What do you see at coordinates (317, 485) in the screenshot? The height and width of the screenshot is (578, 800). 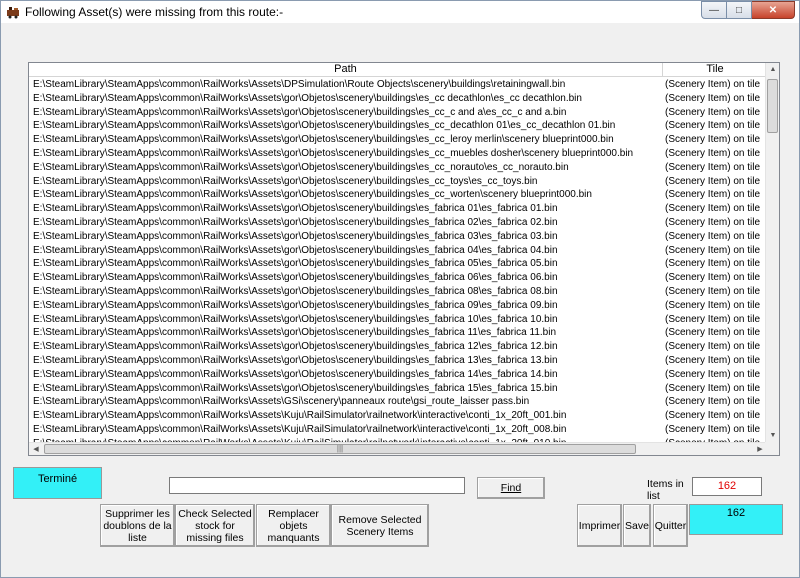 I see `search-input` at bounding box center [317, 485].